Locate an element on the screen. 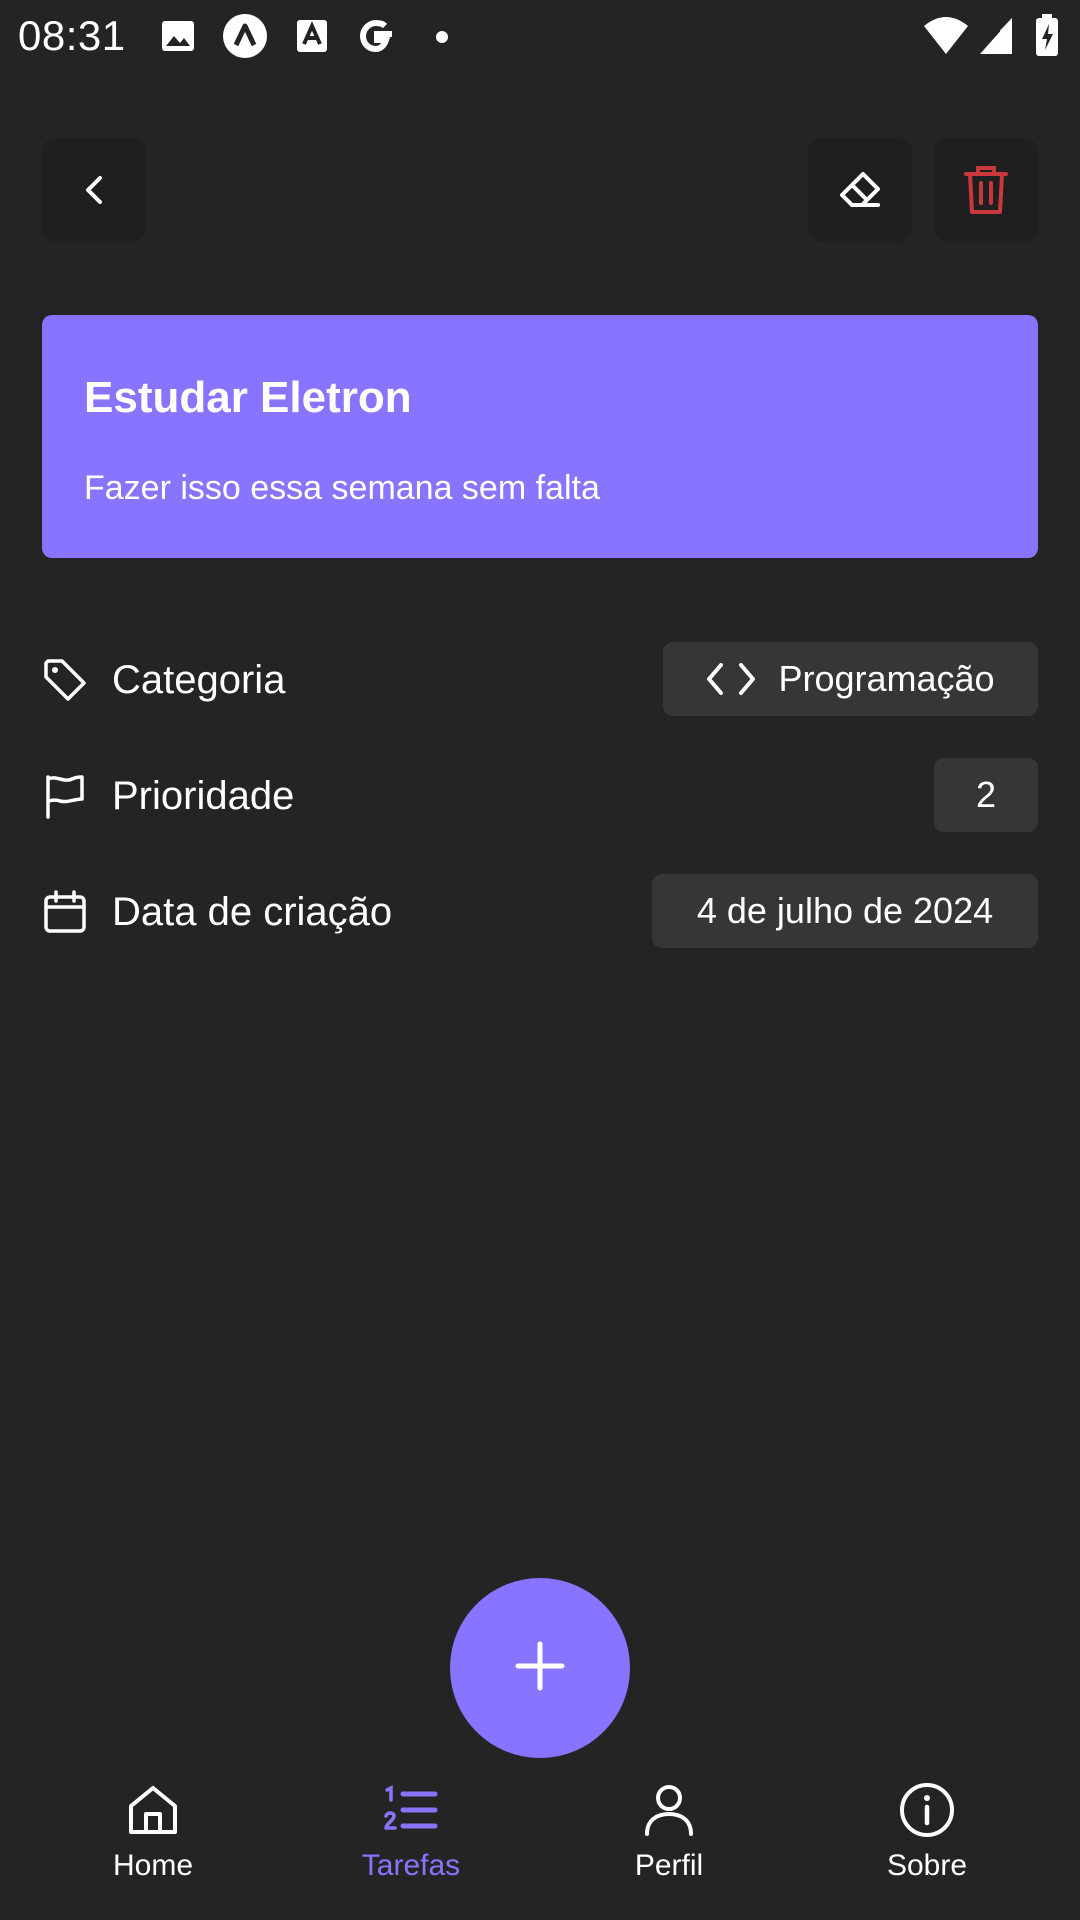 The image size is (1080, 1920). add-task-button is located at coordinates (540, 1668).